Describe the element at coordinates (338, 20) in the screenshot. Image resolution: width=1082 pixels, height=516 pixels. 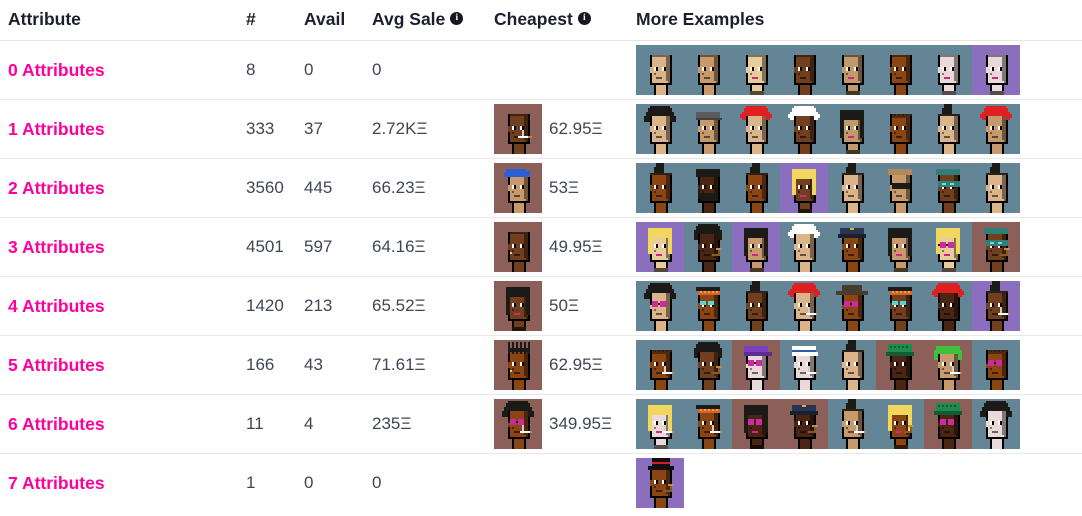
I see `header-avail: Avail` at that location.